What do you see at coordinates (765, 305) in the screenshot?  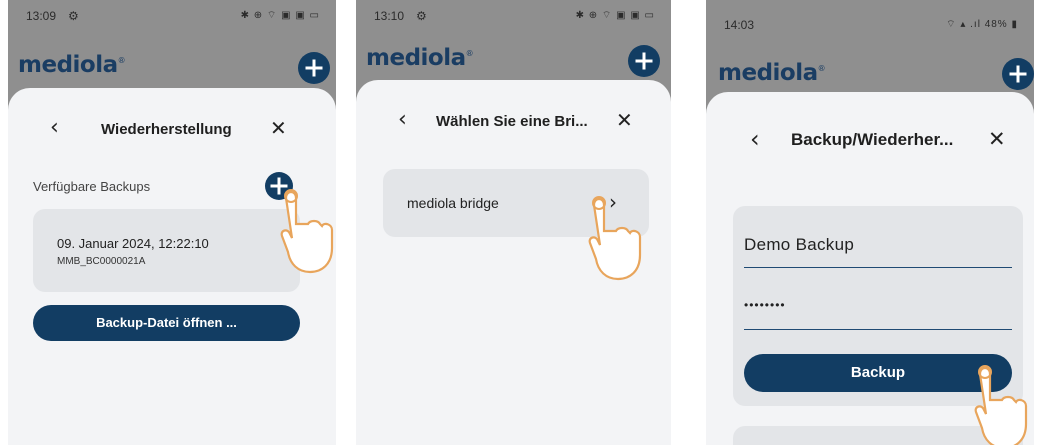 I see `password-value: ••••••••` at bounding box center [765, 305].